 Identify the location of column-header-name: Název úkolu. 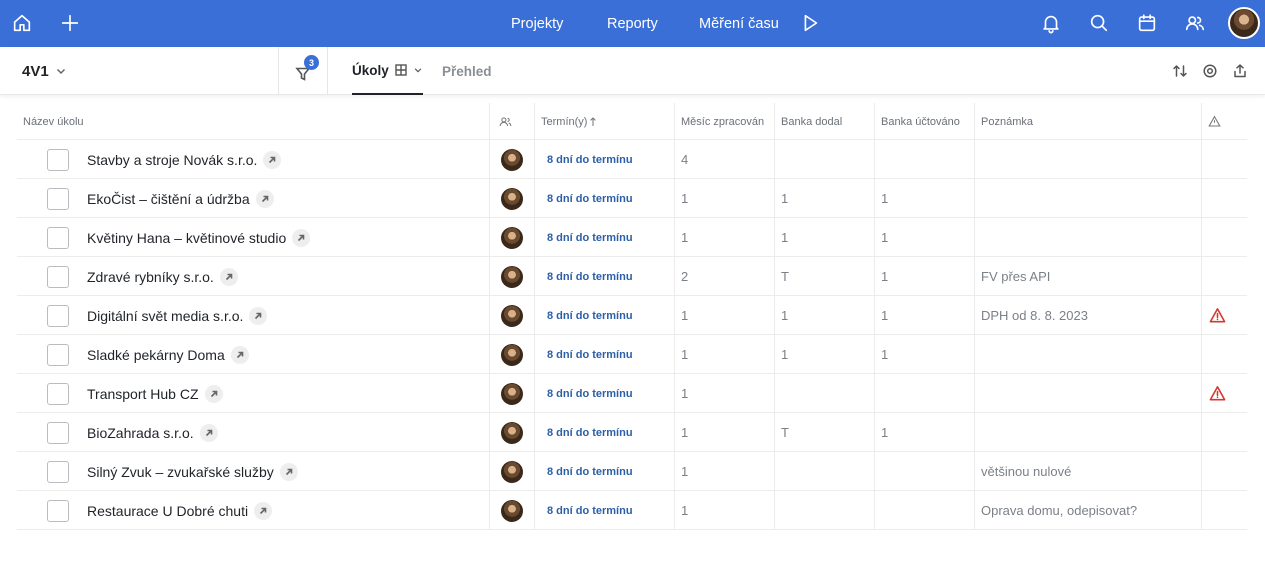
(253, 121).